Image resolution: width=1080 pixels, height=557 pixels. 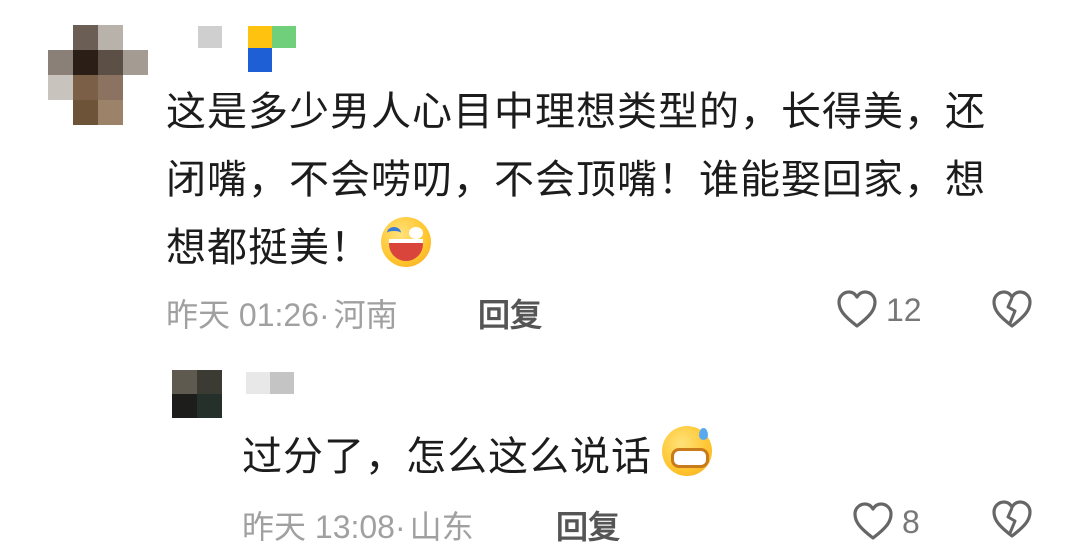 I want to click on like-button: 12, so click(x=879, y=310).